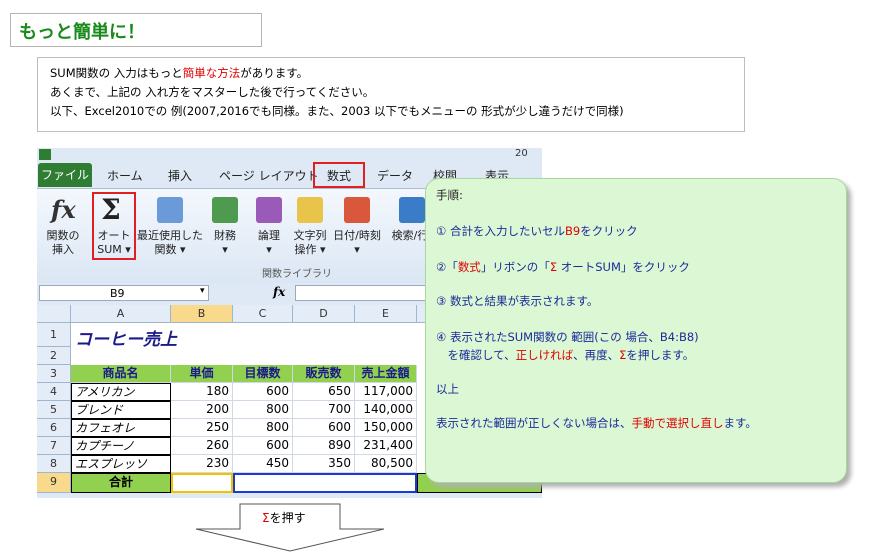  What do you see at coordinates (212, 92) in the screenshot?
I see `intro-line-2: あくまで、上記の 入れ方をマスターした後で行ってください。` at bounding box center [212, 92].